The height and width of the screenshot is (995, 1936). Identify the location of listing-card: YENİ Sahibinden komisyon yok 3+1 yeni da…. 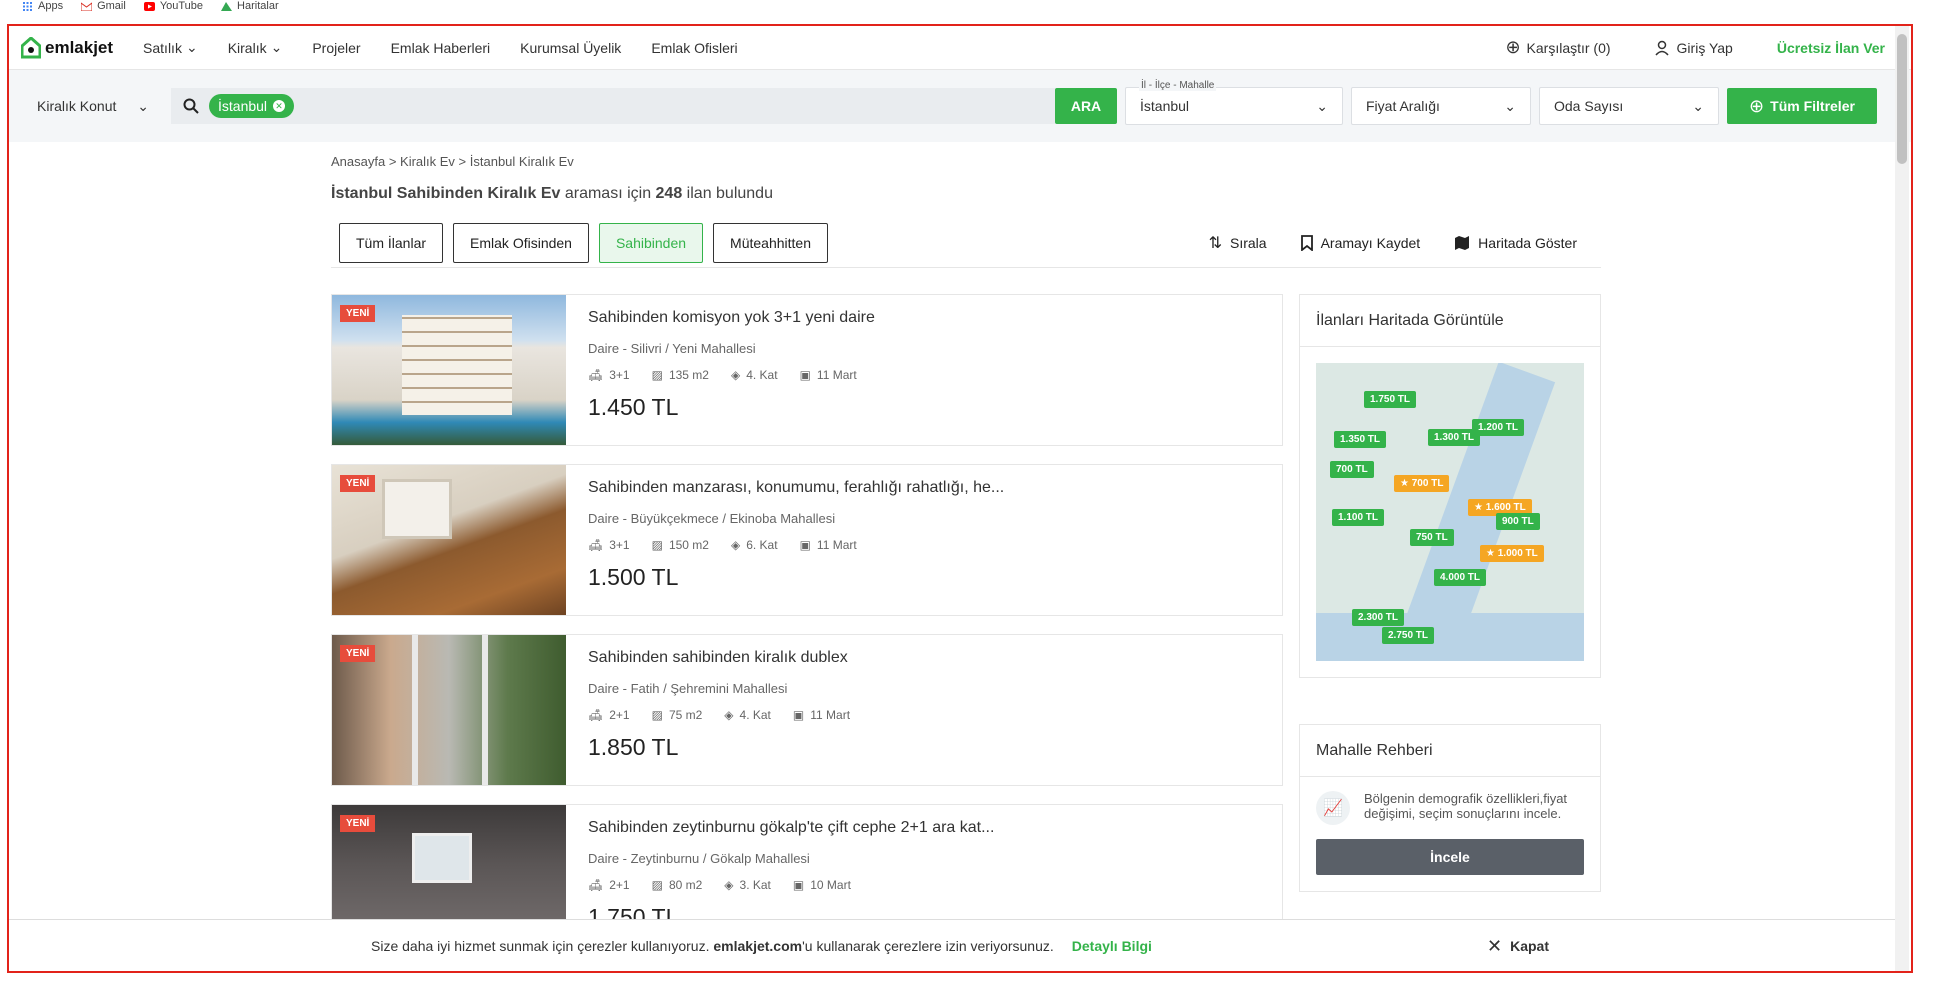
(807, 370).